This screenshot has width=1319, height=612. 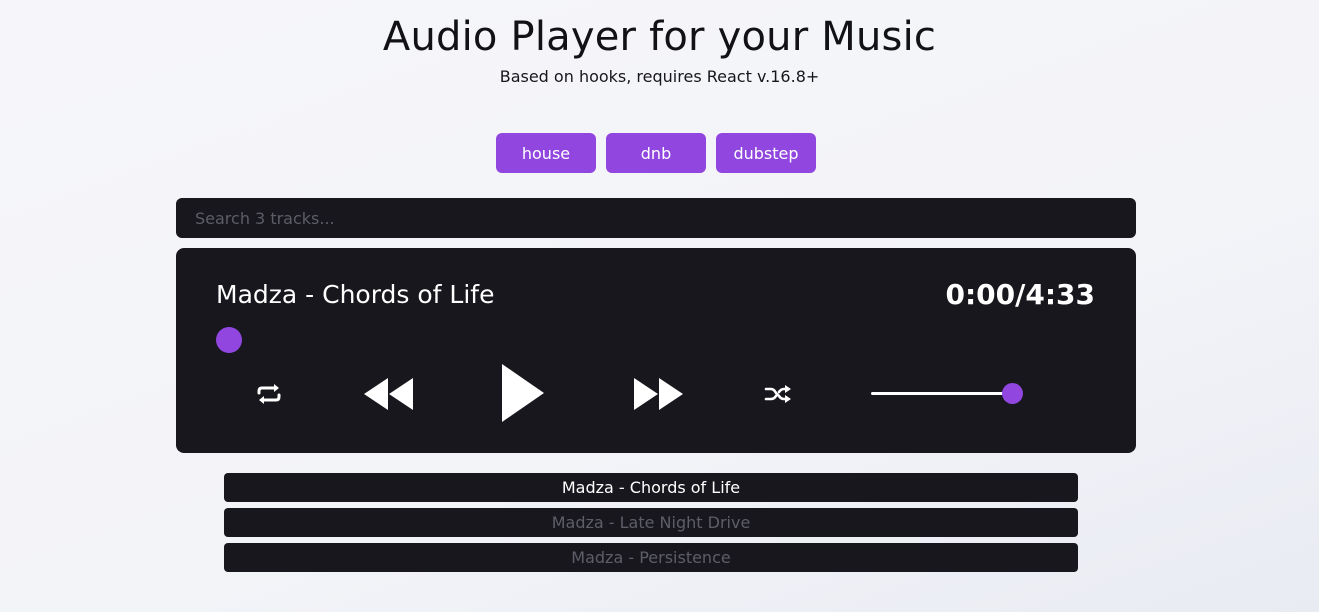 I want to click on tag-filter-bar: house dnb dubstep, so click(x=656, y=153).